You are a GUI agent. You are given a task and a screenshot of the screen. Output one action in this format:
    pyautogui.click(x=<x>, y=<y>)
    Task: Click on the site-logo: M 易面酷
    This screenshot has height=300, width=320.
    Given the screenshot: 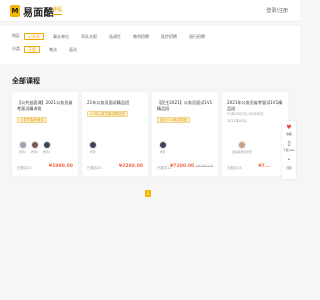 What is the action you would take?
    pyautogui.click(x=32, y=11)
    